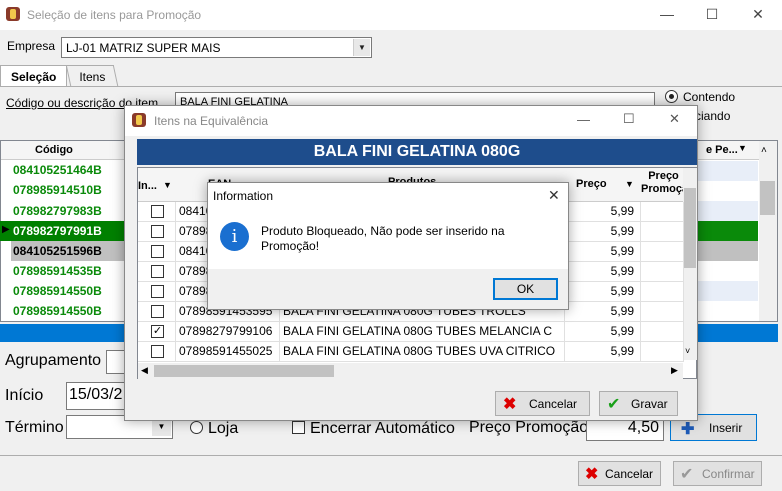 The width and height of the screenshot is (782, 491). I want to click on gravar-button: ✔ Gravar, so click(638, 403).